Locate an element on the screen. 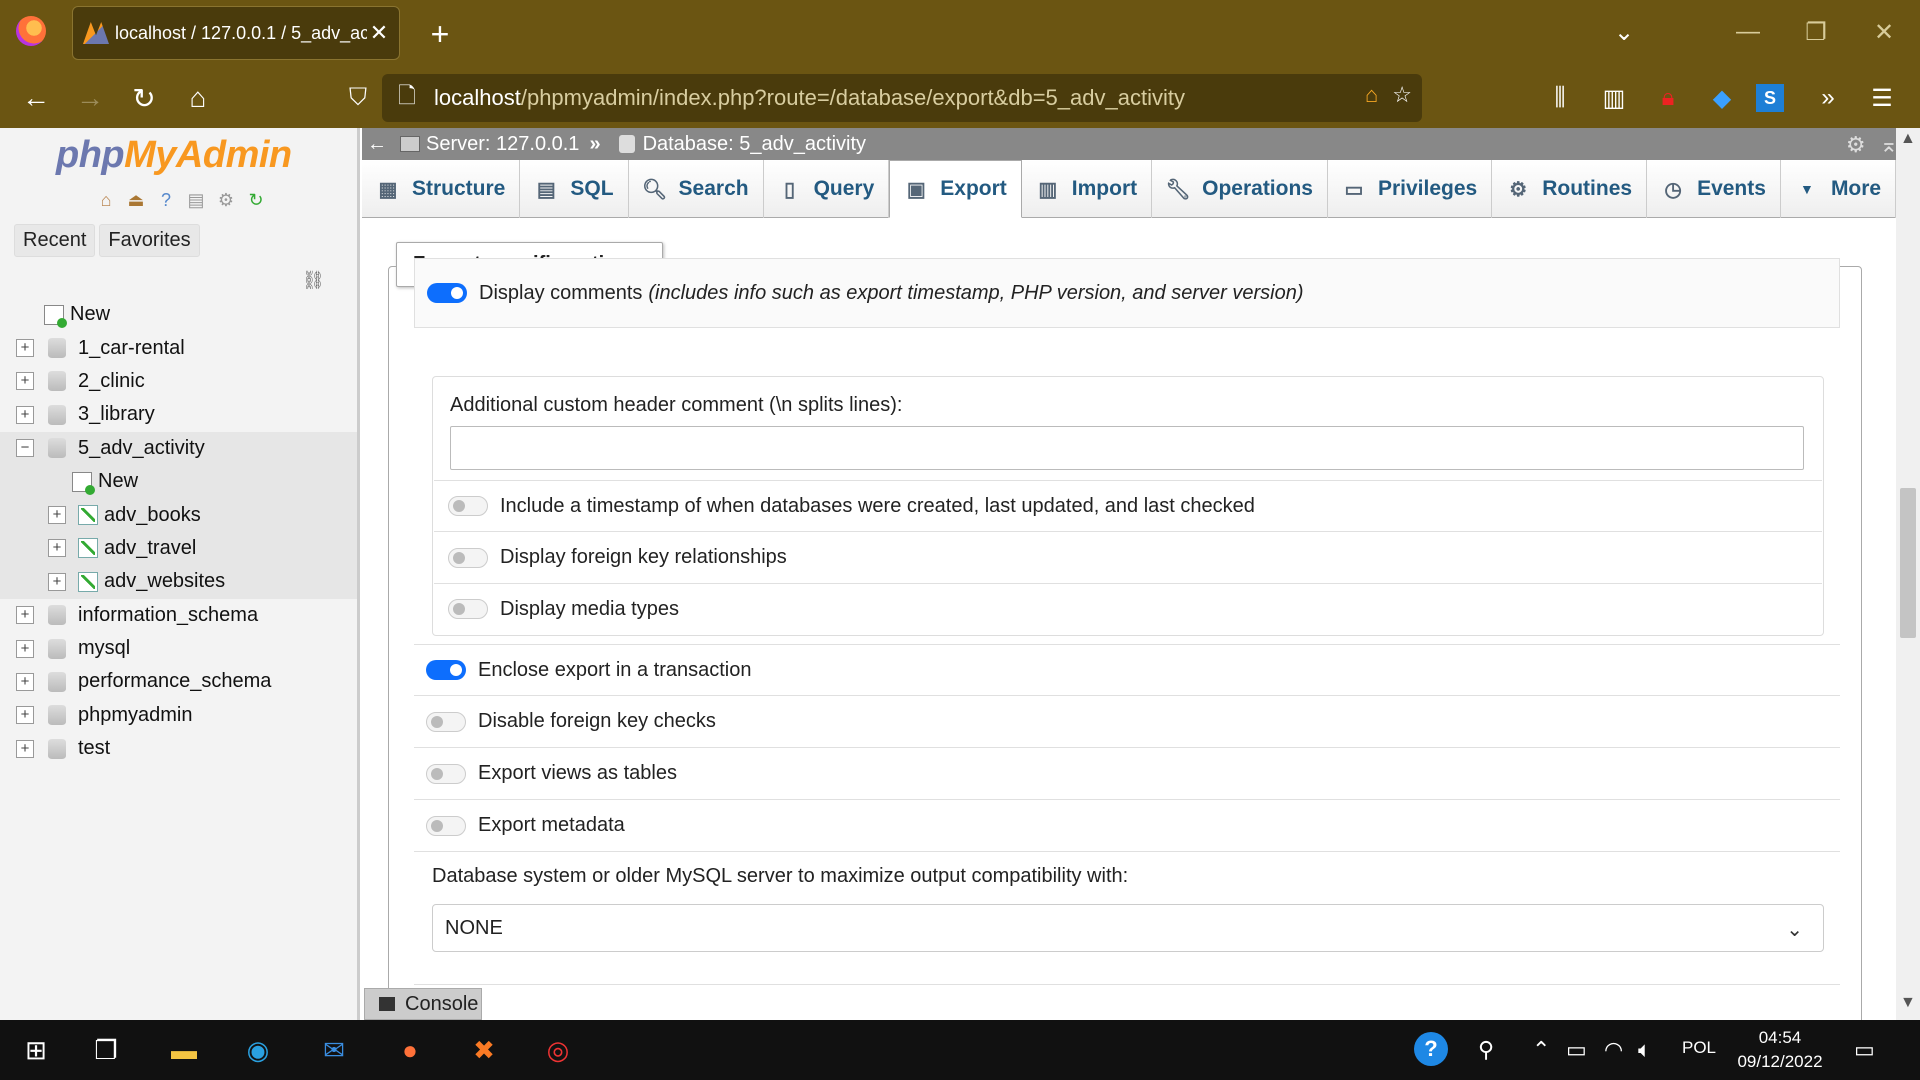  file-explorer-icon: ▬ is located at coordinates (184, 1050).